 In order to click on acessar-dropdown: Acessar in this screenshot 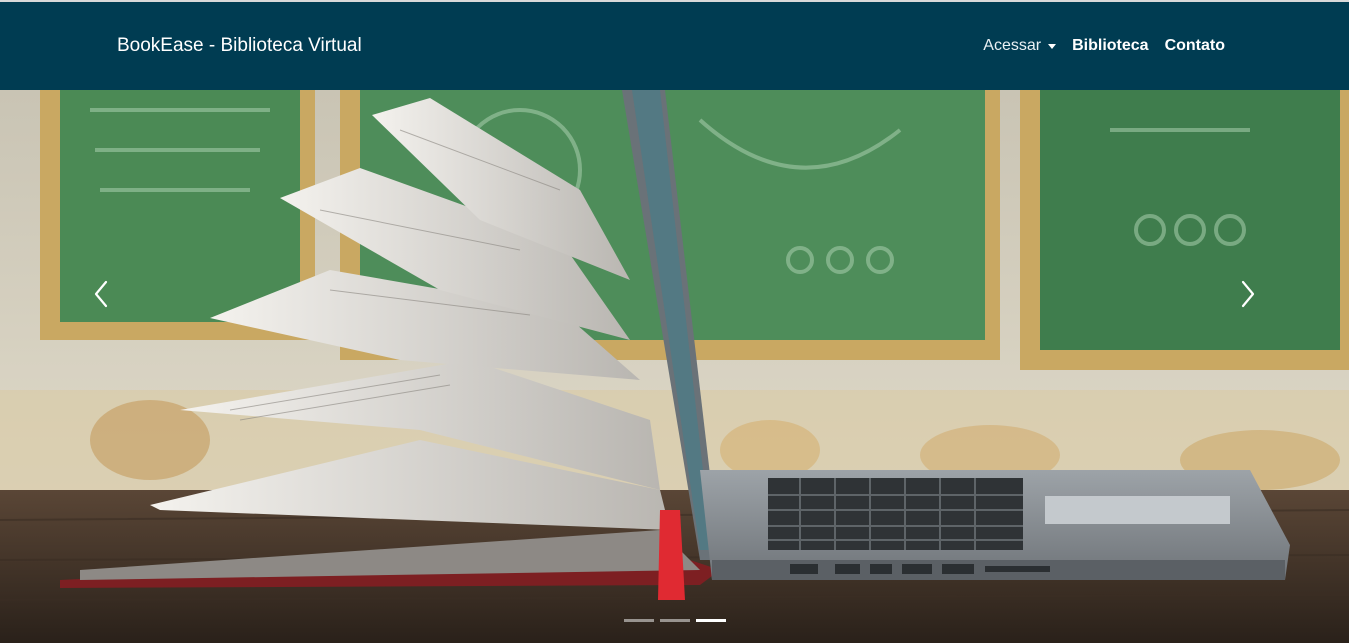, I will do `click(1020, 46)`.